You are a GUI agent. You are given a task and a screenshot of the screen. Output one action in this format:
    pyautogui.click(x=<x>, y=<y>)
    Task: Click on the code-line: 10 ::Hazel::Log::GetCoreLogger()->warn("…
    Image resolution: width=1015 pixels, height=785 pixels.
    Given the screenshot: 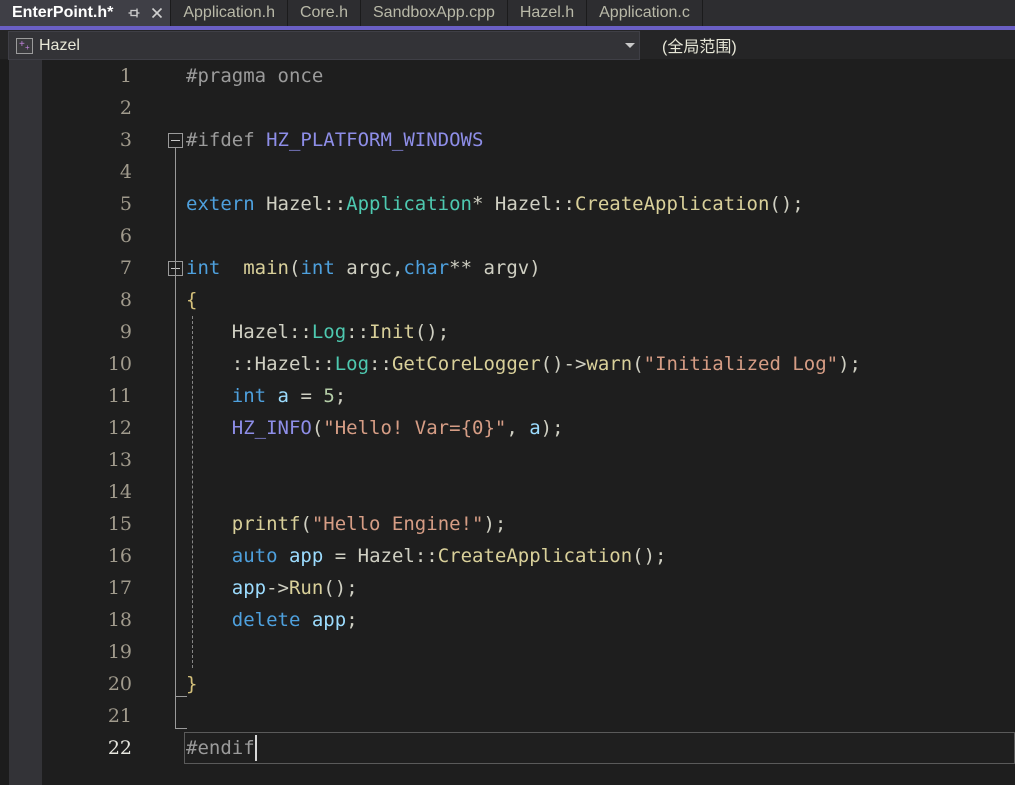 What is the action you would take?
    pyautogui.click(x=528, y=364)
    